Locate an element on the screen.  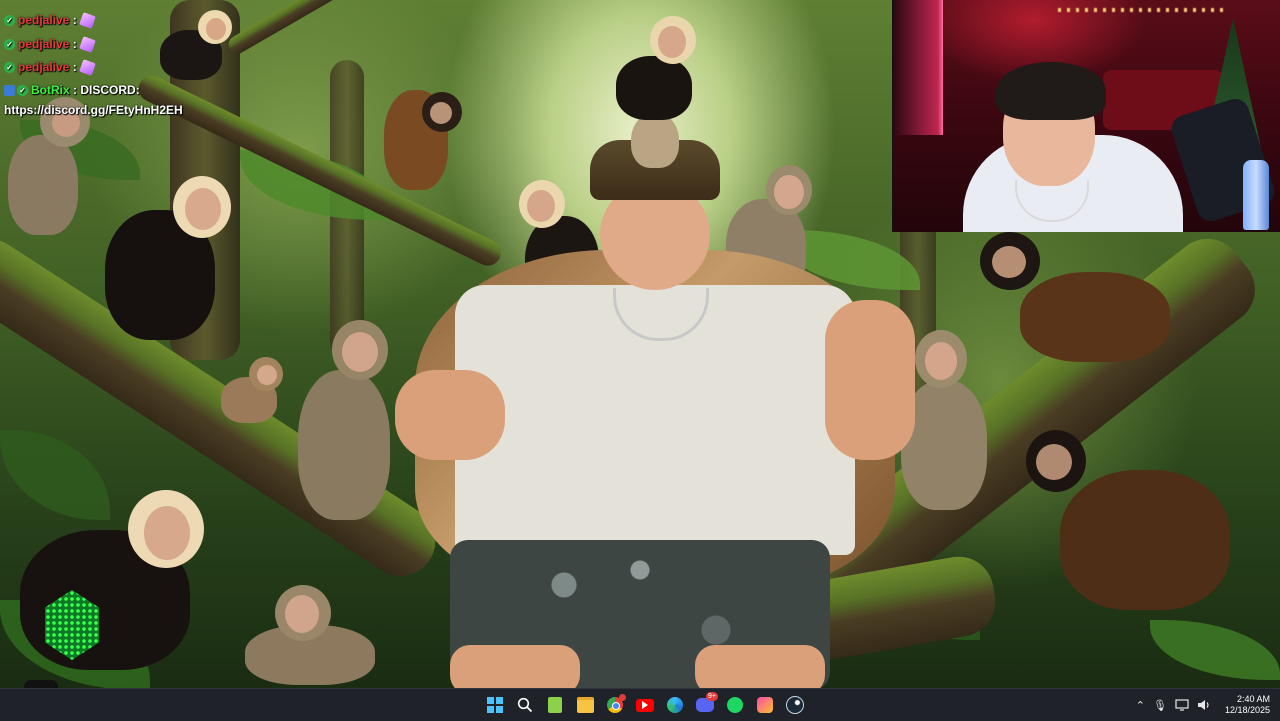
webcam-feed is located at coordinates (1086, 116).